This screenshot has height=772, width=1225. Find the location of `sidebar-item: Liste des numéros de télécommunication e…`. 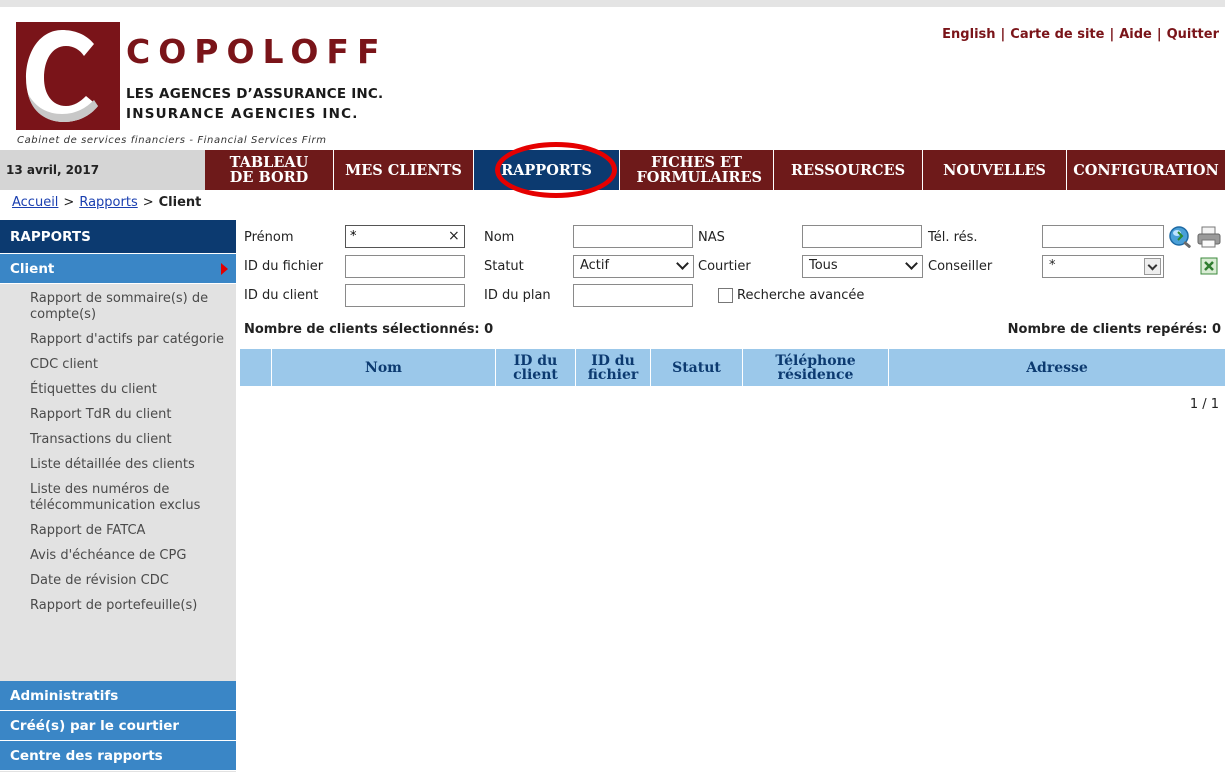

sidebar-item: Liste des numéros de télécommunication e… is located at coordinates (118, 497).